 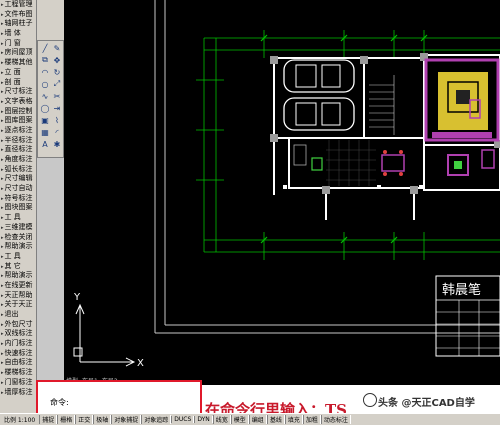 I want to click on menu-item: ▸文件布图, so click(x=18, y=15).